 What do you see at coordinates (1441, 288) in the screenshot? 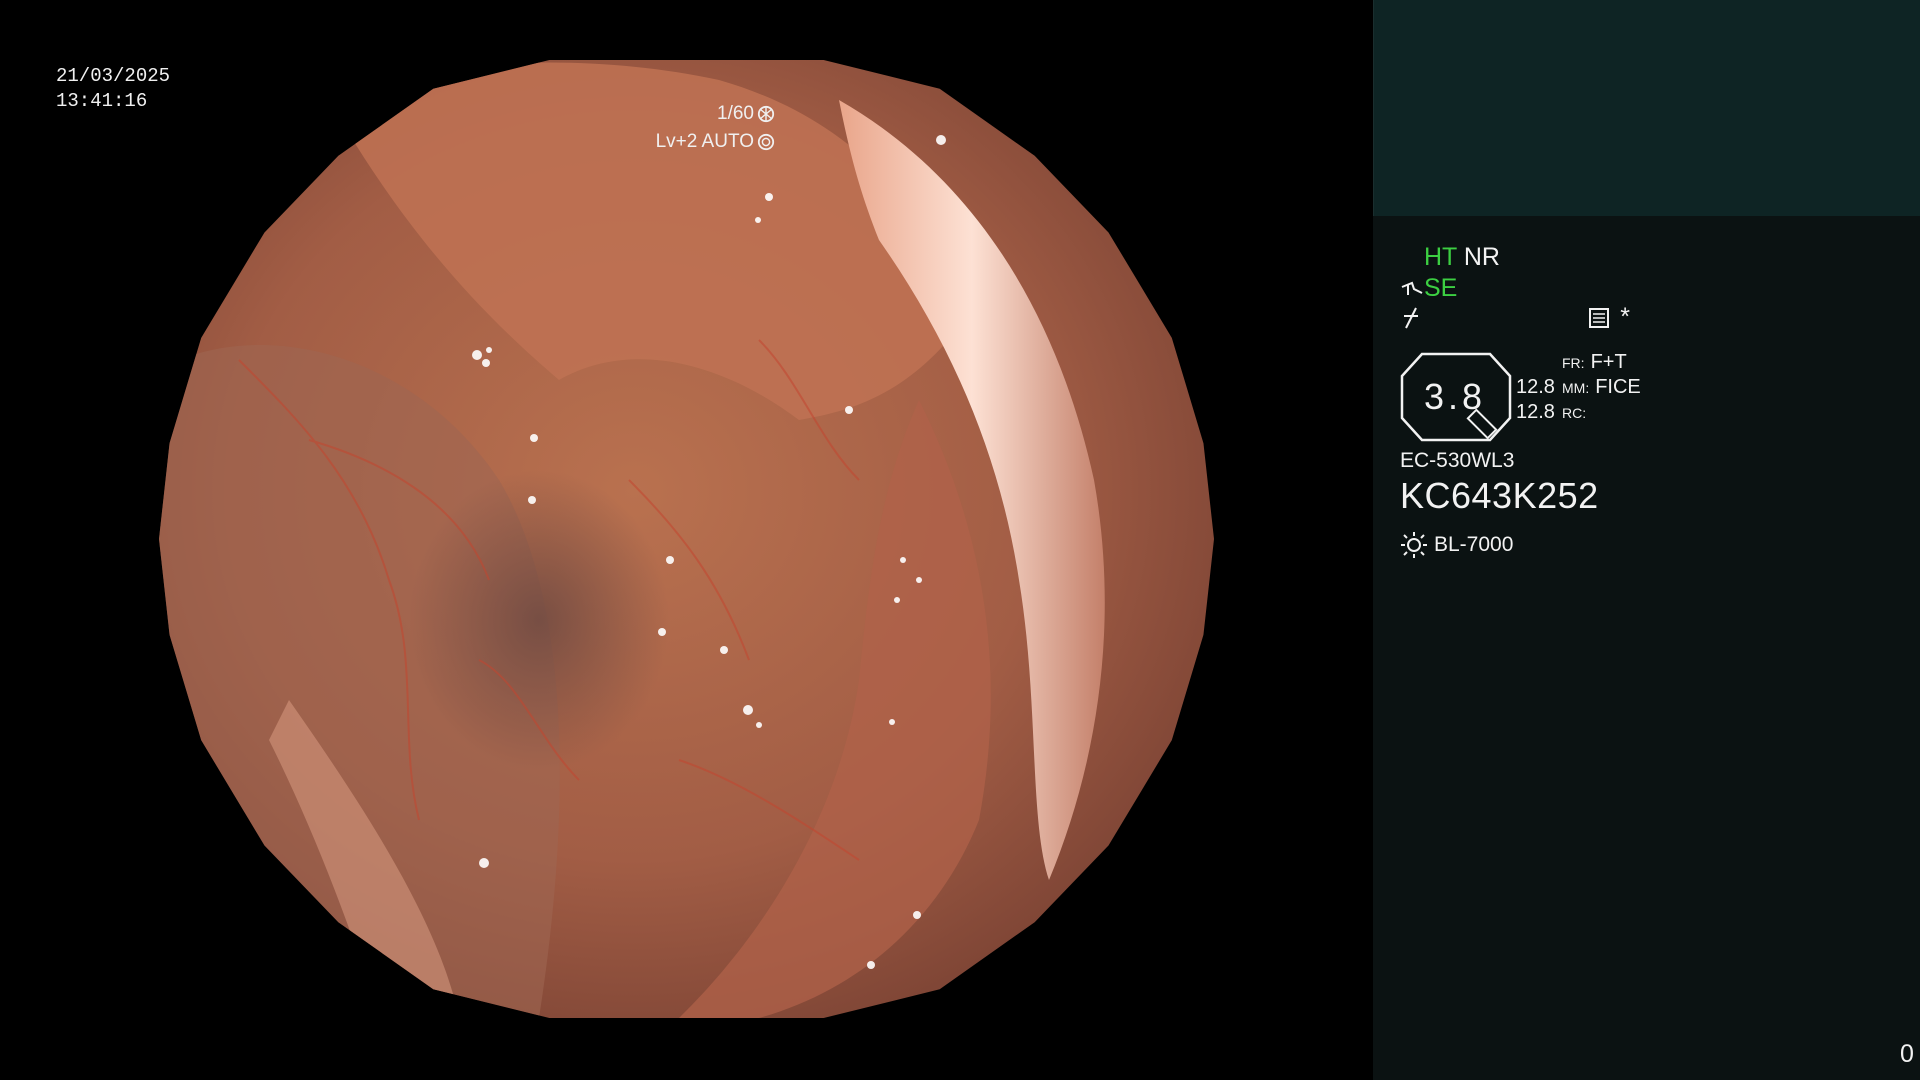
I see `se-indicator: SE` at bounding box center [1441, 288].